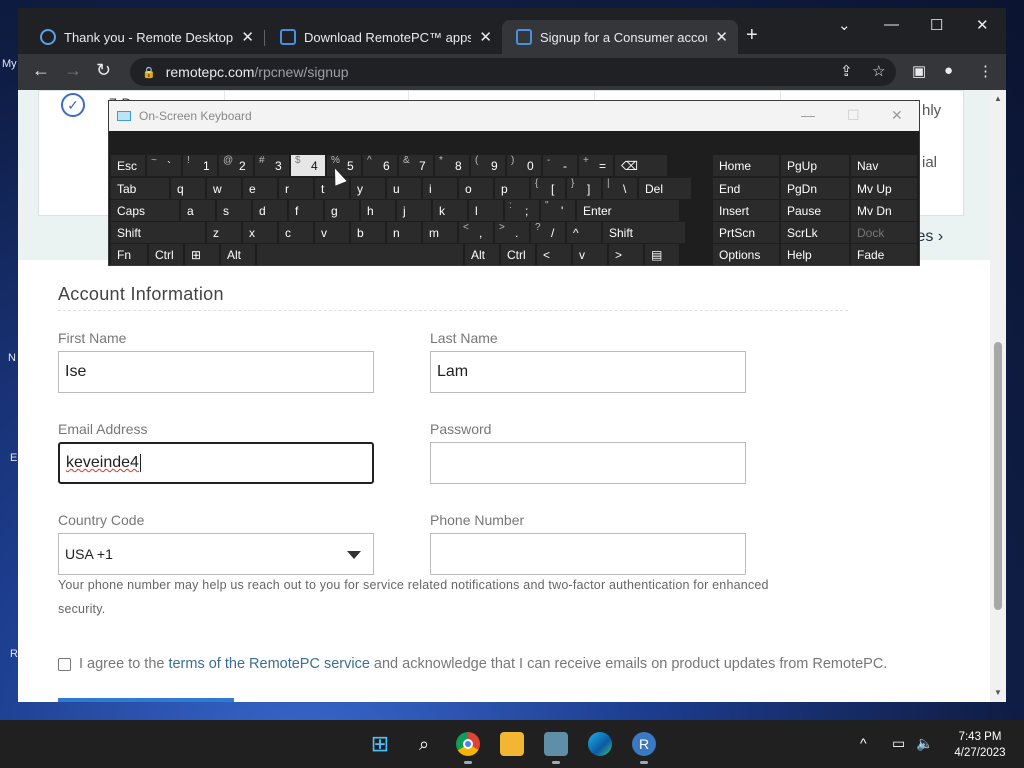 The height and width of the screenshot is (768, 1024). What do you see at coordinates (985, 71) in the screenshot?
I see `menu-kebab-icon: ⋮` at bounding box center [985, 71].